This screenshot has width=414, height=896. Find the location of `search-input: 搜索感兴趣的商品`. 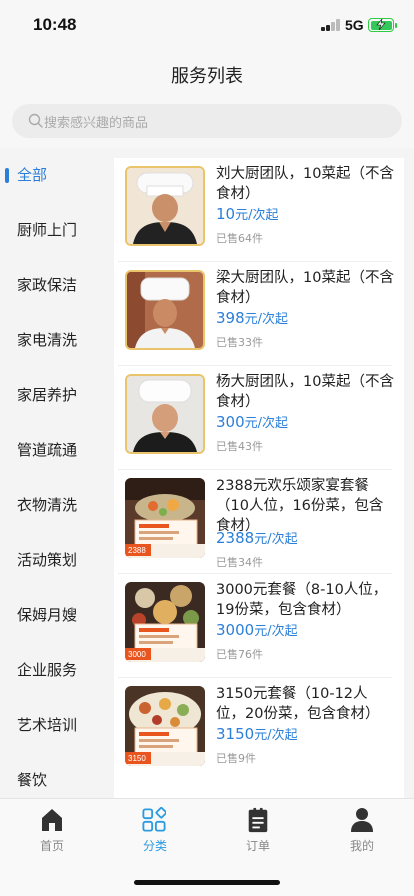

search-input: 搜索感兴趣的商品 is located at coordinates (207, 121).